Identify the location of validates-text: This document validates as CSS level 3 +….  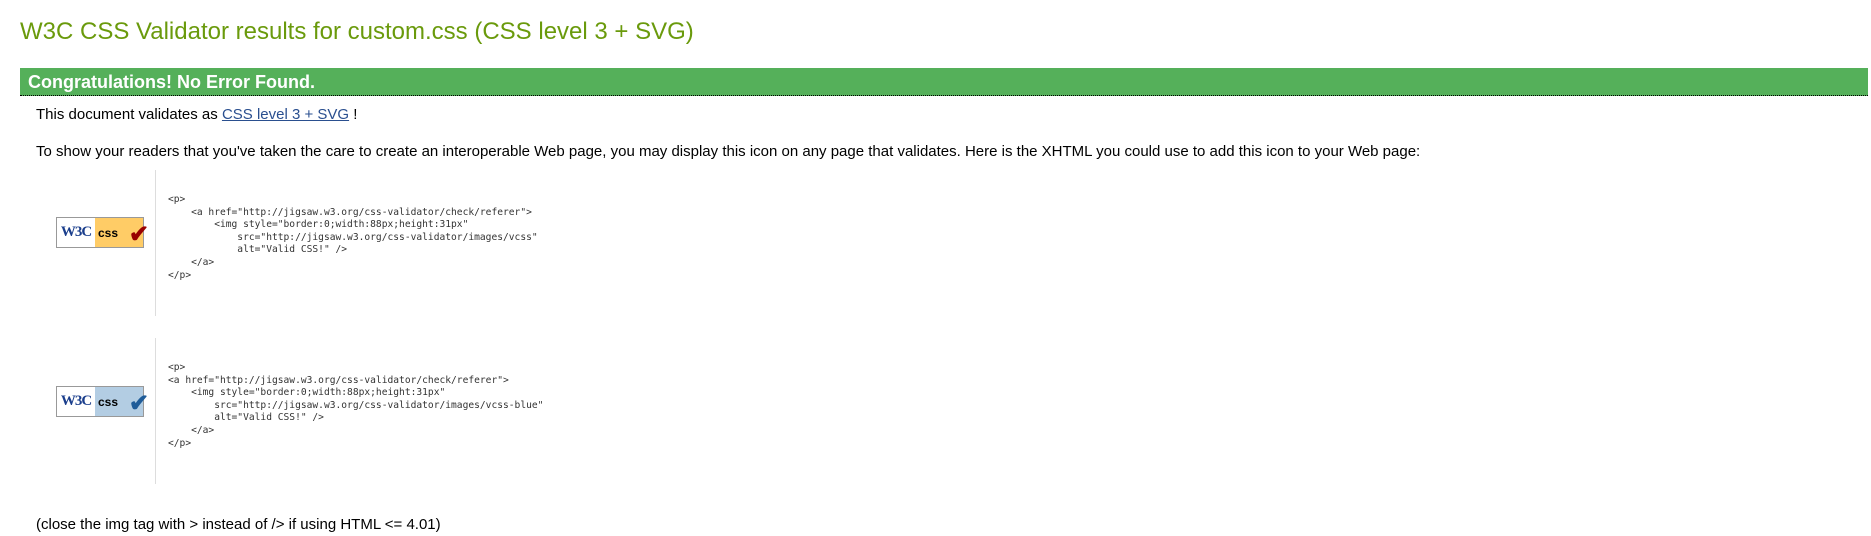
(196, 114).